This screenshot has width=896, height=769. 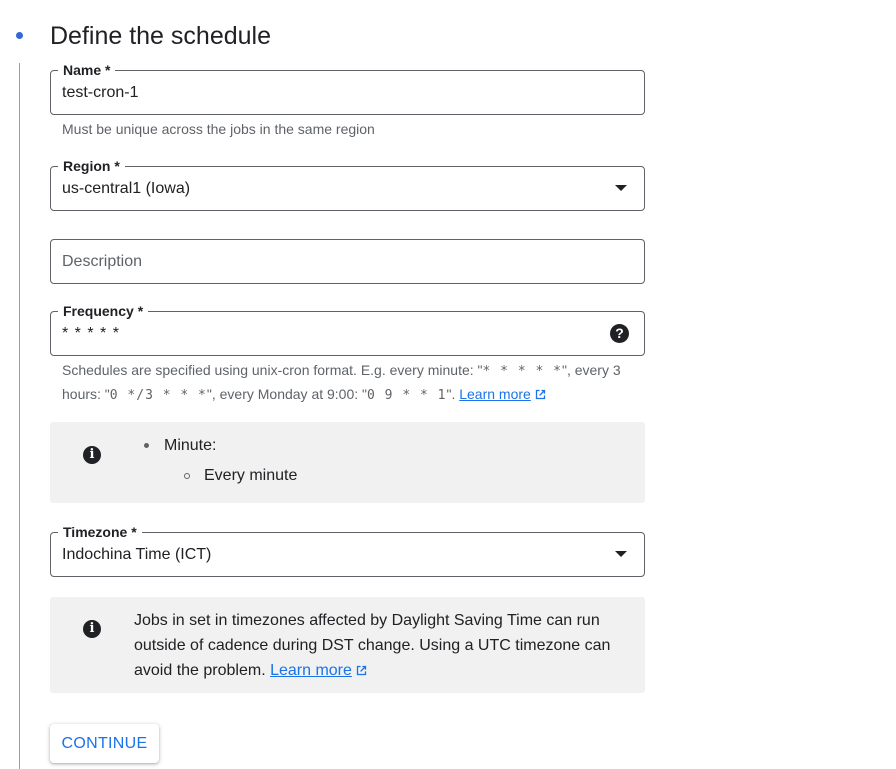 What do you see at coordinates (187, 476) in the screenshot?
I see `bullet-circle` at bounding box center [187, 476].